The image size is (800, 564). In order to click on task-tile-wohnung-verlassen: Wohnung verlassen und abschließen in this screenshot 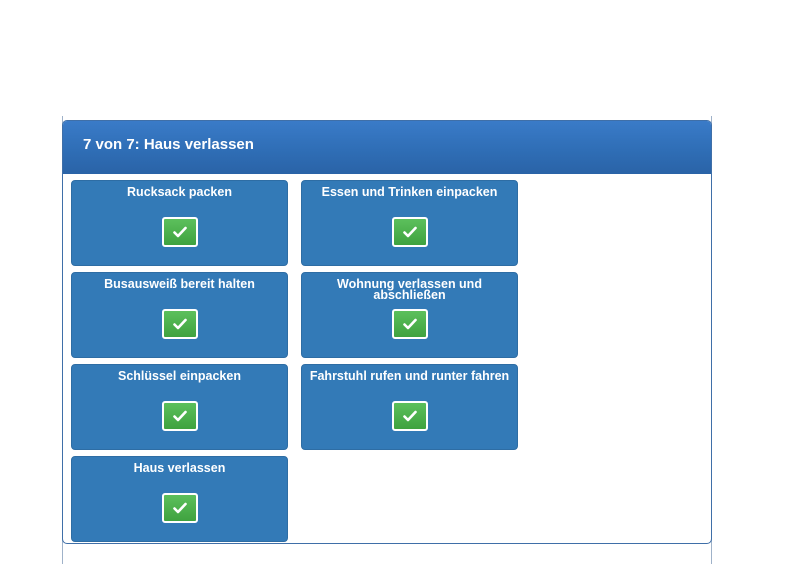, I will do `click(409, 315)`.